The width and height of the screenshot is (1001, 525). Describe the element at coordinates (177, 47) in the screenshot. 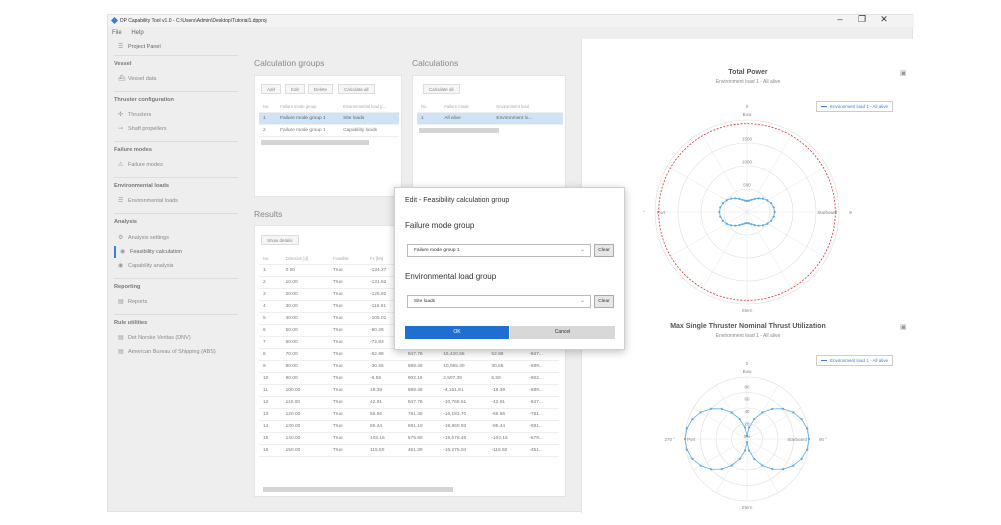

I see `project-panel-header: ☰ Project Panel` at that location.